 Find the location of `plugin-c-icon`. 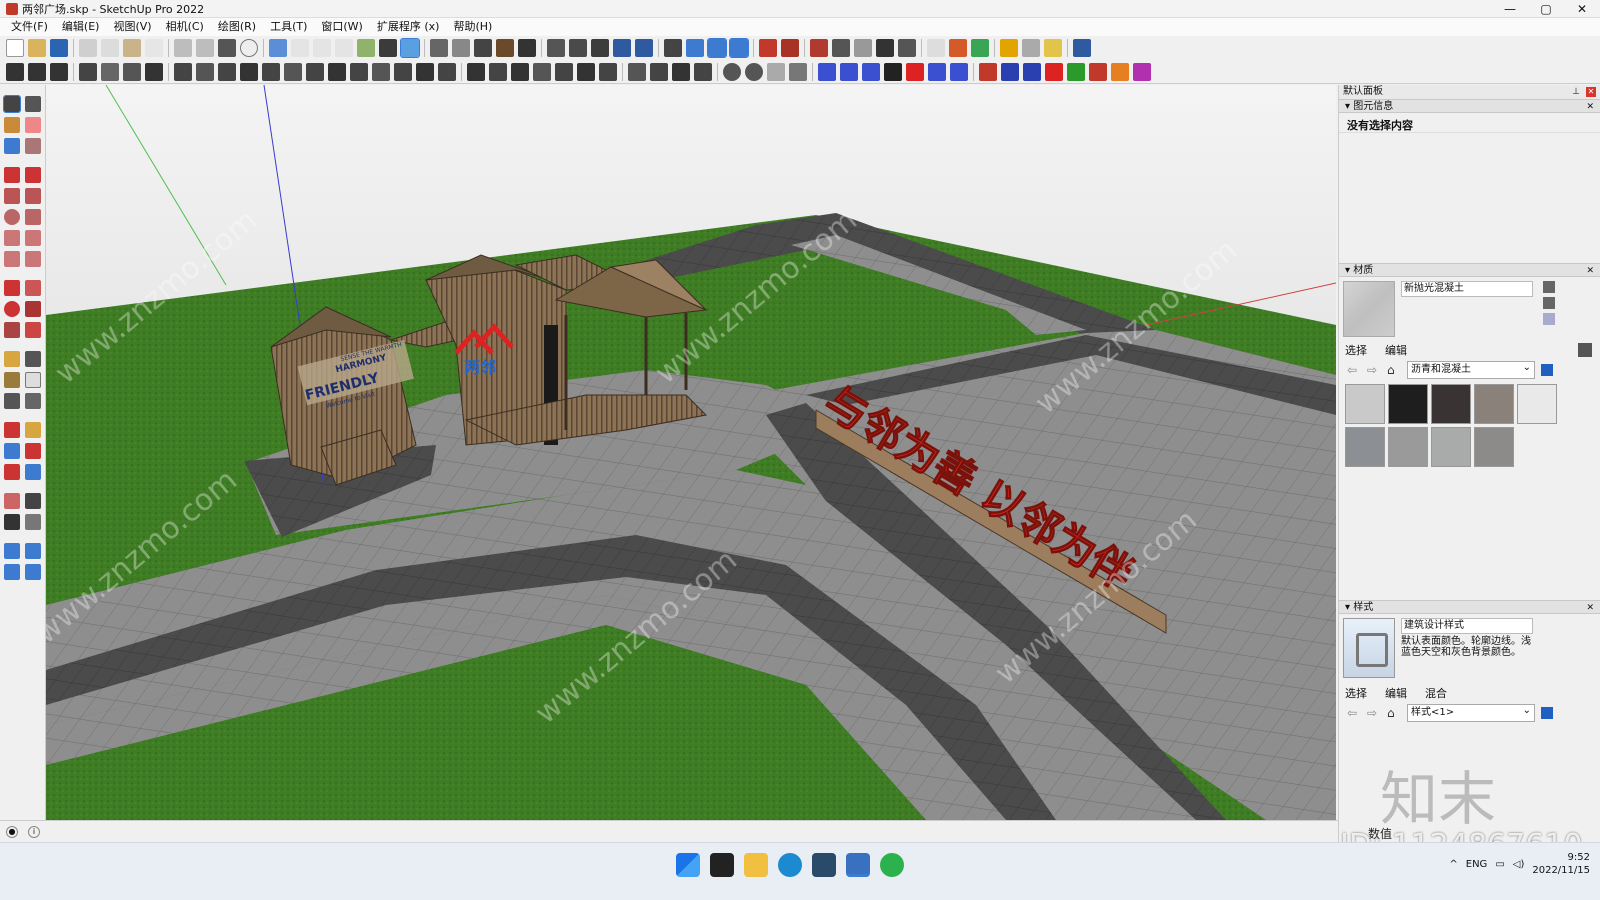

plugin-c-icon is located at coordinates (885, 48).